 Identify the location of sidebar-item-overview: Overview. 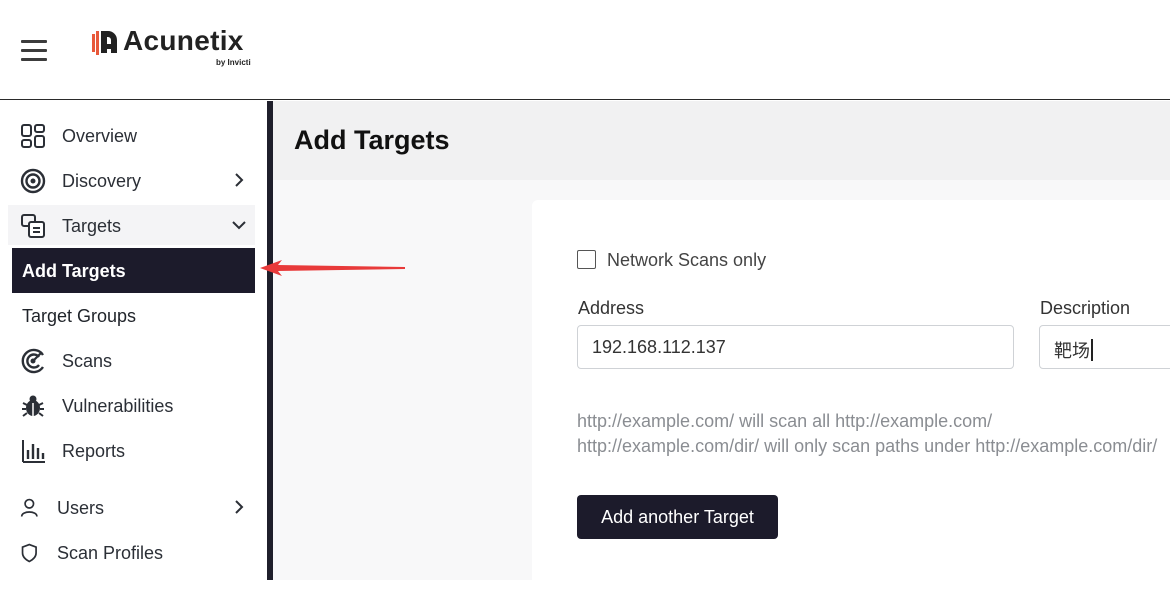
(131, 135).